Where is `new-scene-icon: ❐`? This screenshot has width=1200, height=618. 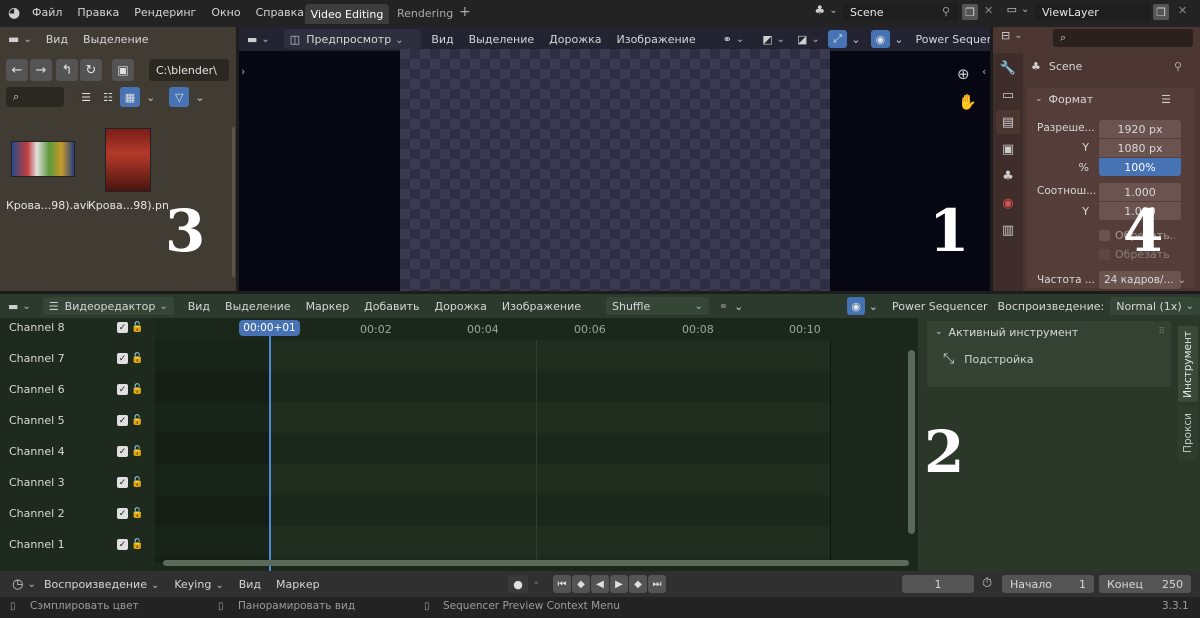 new-scene-icon: ❐ is located at coordinates (970, 12).